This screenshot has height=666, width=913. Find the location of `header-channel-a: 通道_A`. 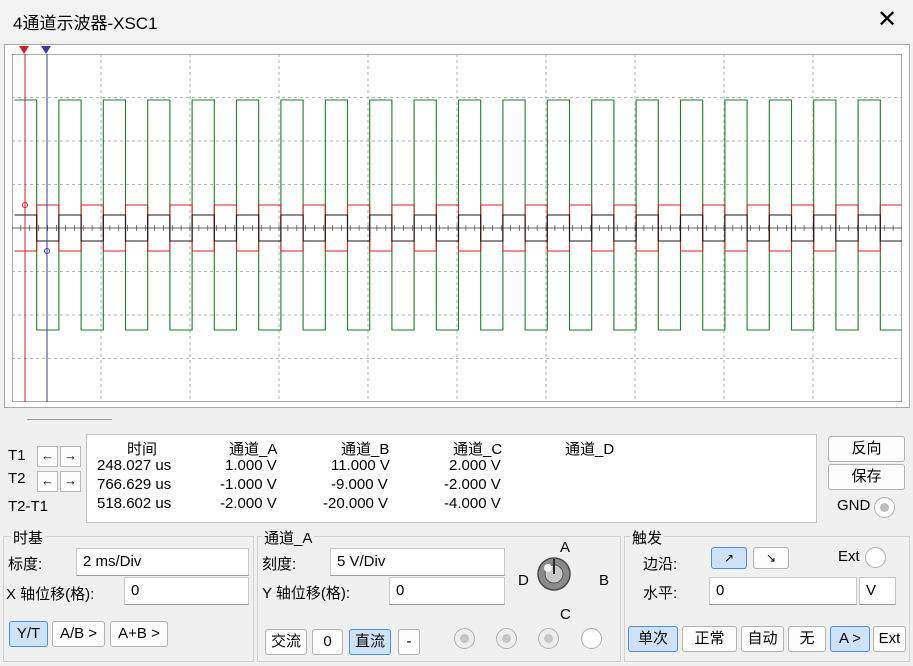

header-channel-a: 通道_A is located at coordinates (253, 449).